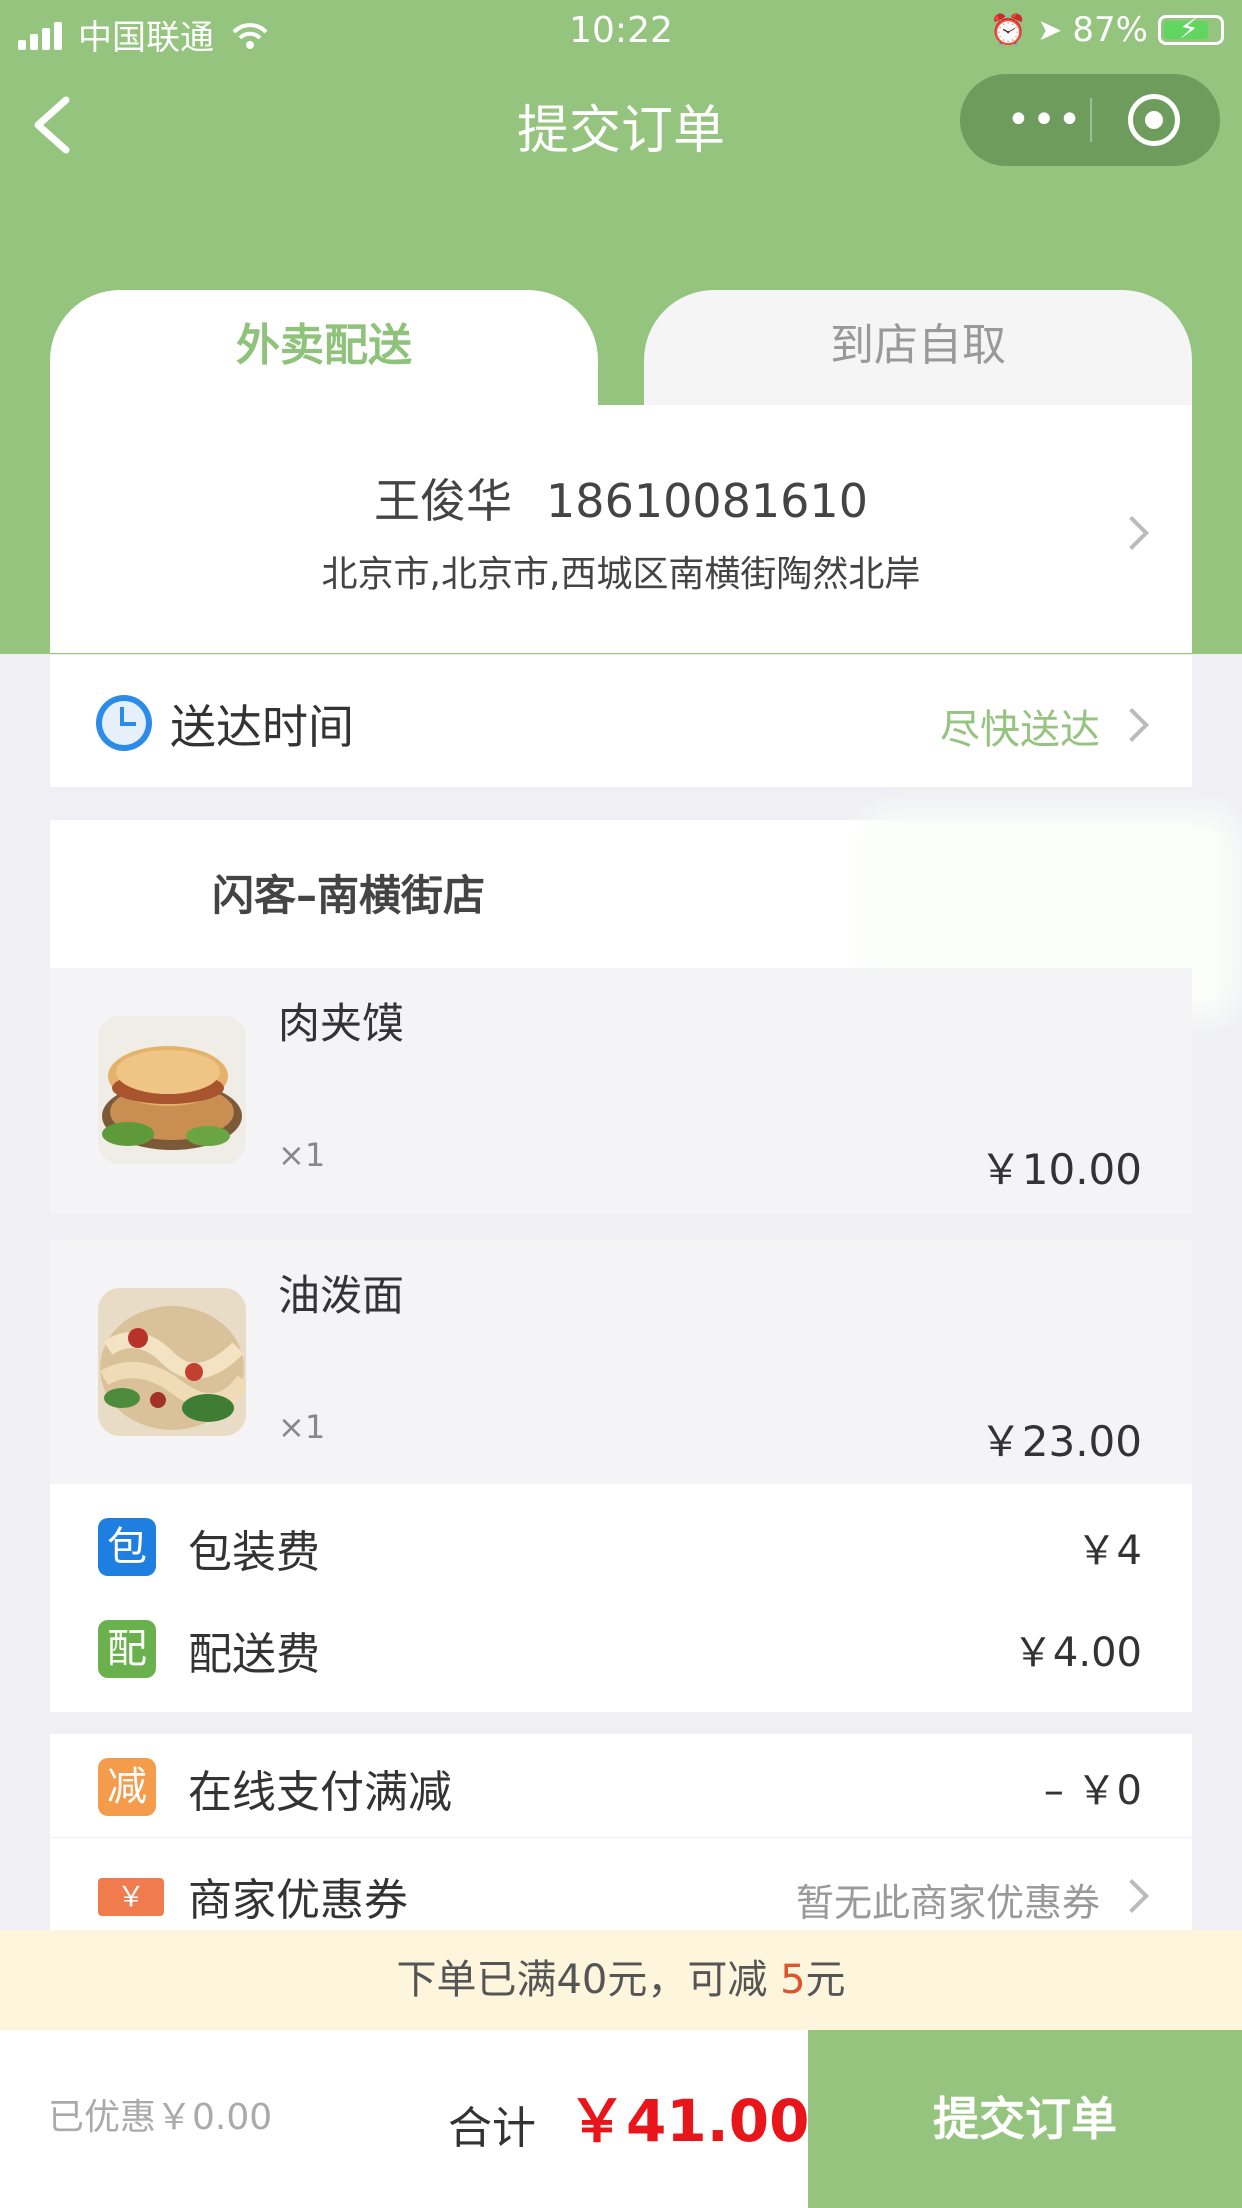 The height and width of the screenshot is (2208, 1242). Describe the element at coordinates (621, 125) in the screenshot. I see `navigation-bar: 提交订单 •••` at that location.